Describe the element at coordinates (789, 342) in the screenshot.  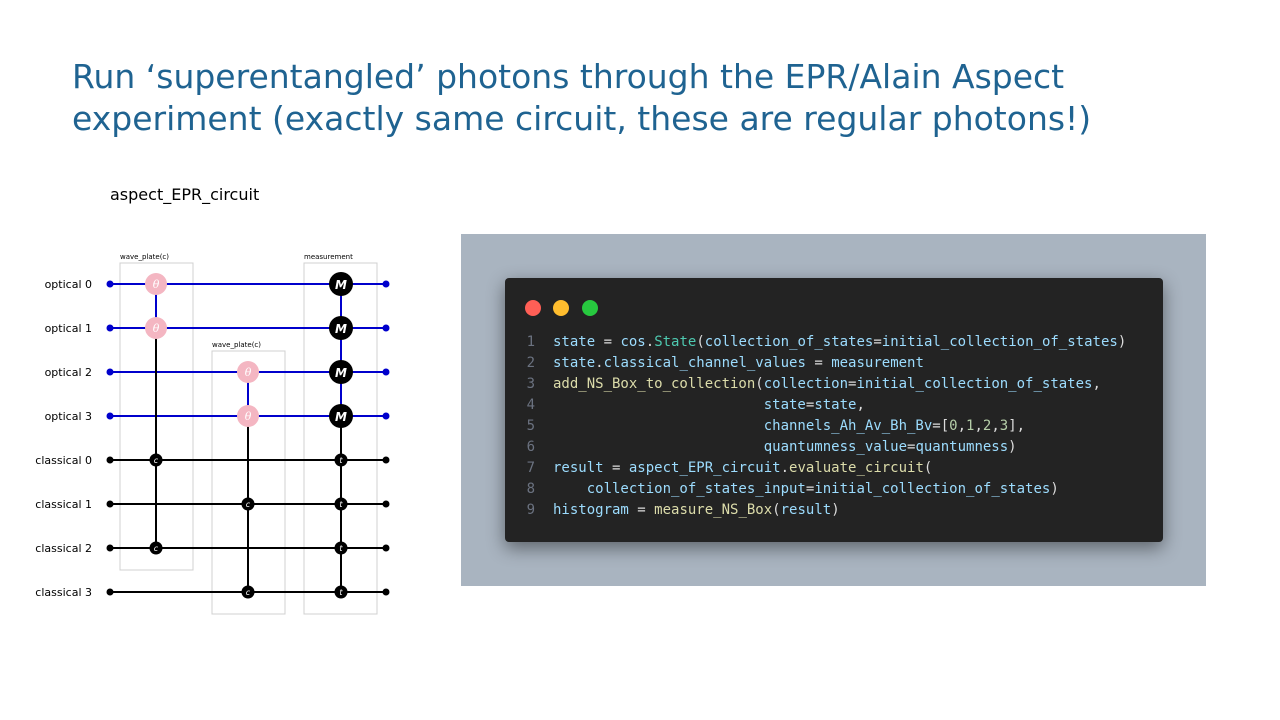
I see `code-token: collection_of_states` at that location.